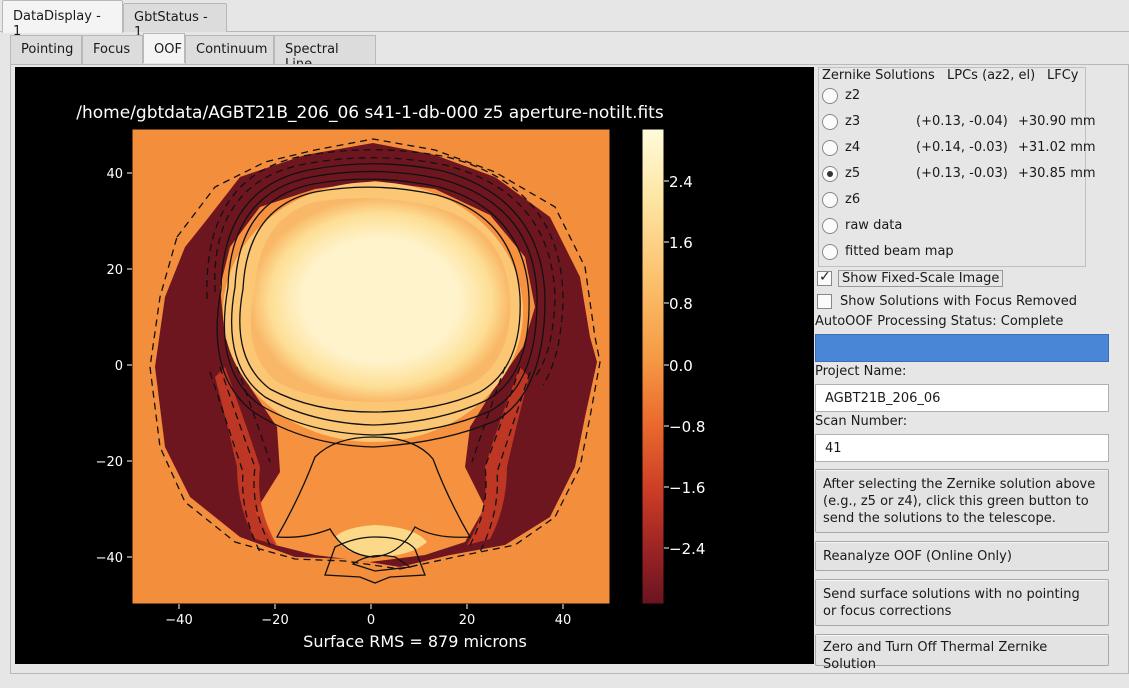  I want to click on radio-label: z3, so click(853, 121).